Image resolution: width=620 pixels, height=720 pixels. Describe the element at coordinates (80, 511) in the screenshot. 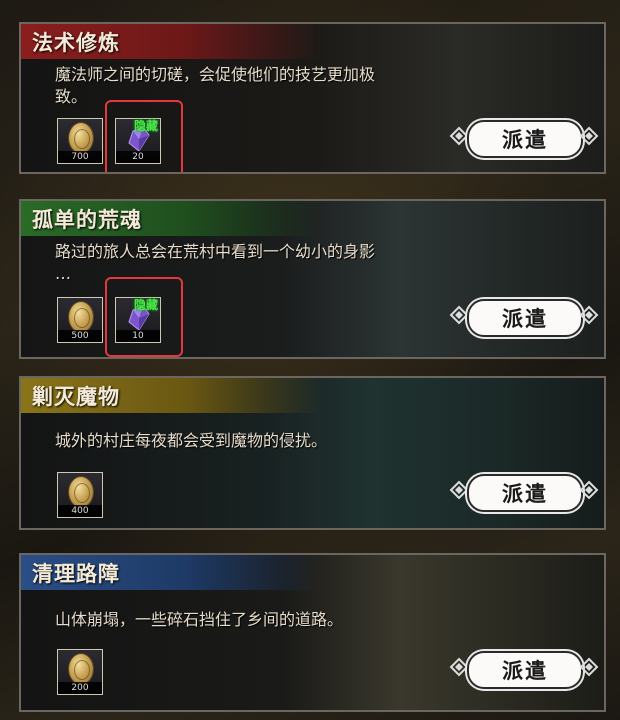

I see `reward-count: 400` at that location.